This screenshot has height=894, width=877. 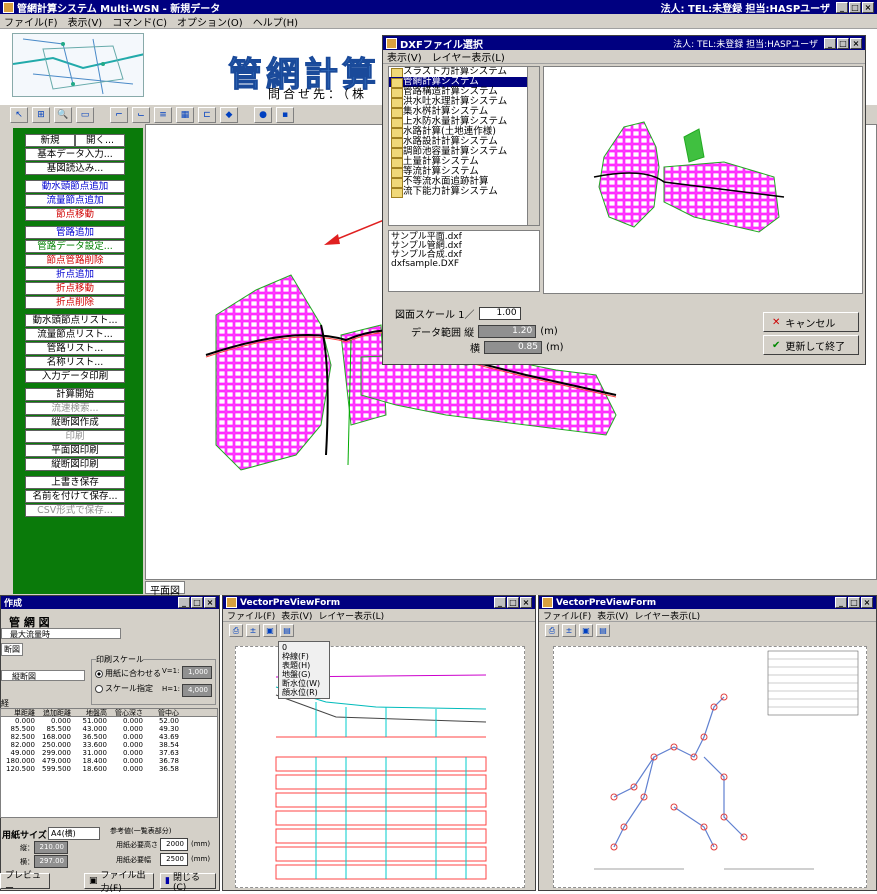 I want to click on dialog-close-icon: ×, so click(x=856, y=43).